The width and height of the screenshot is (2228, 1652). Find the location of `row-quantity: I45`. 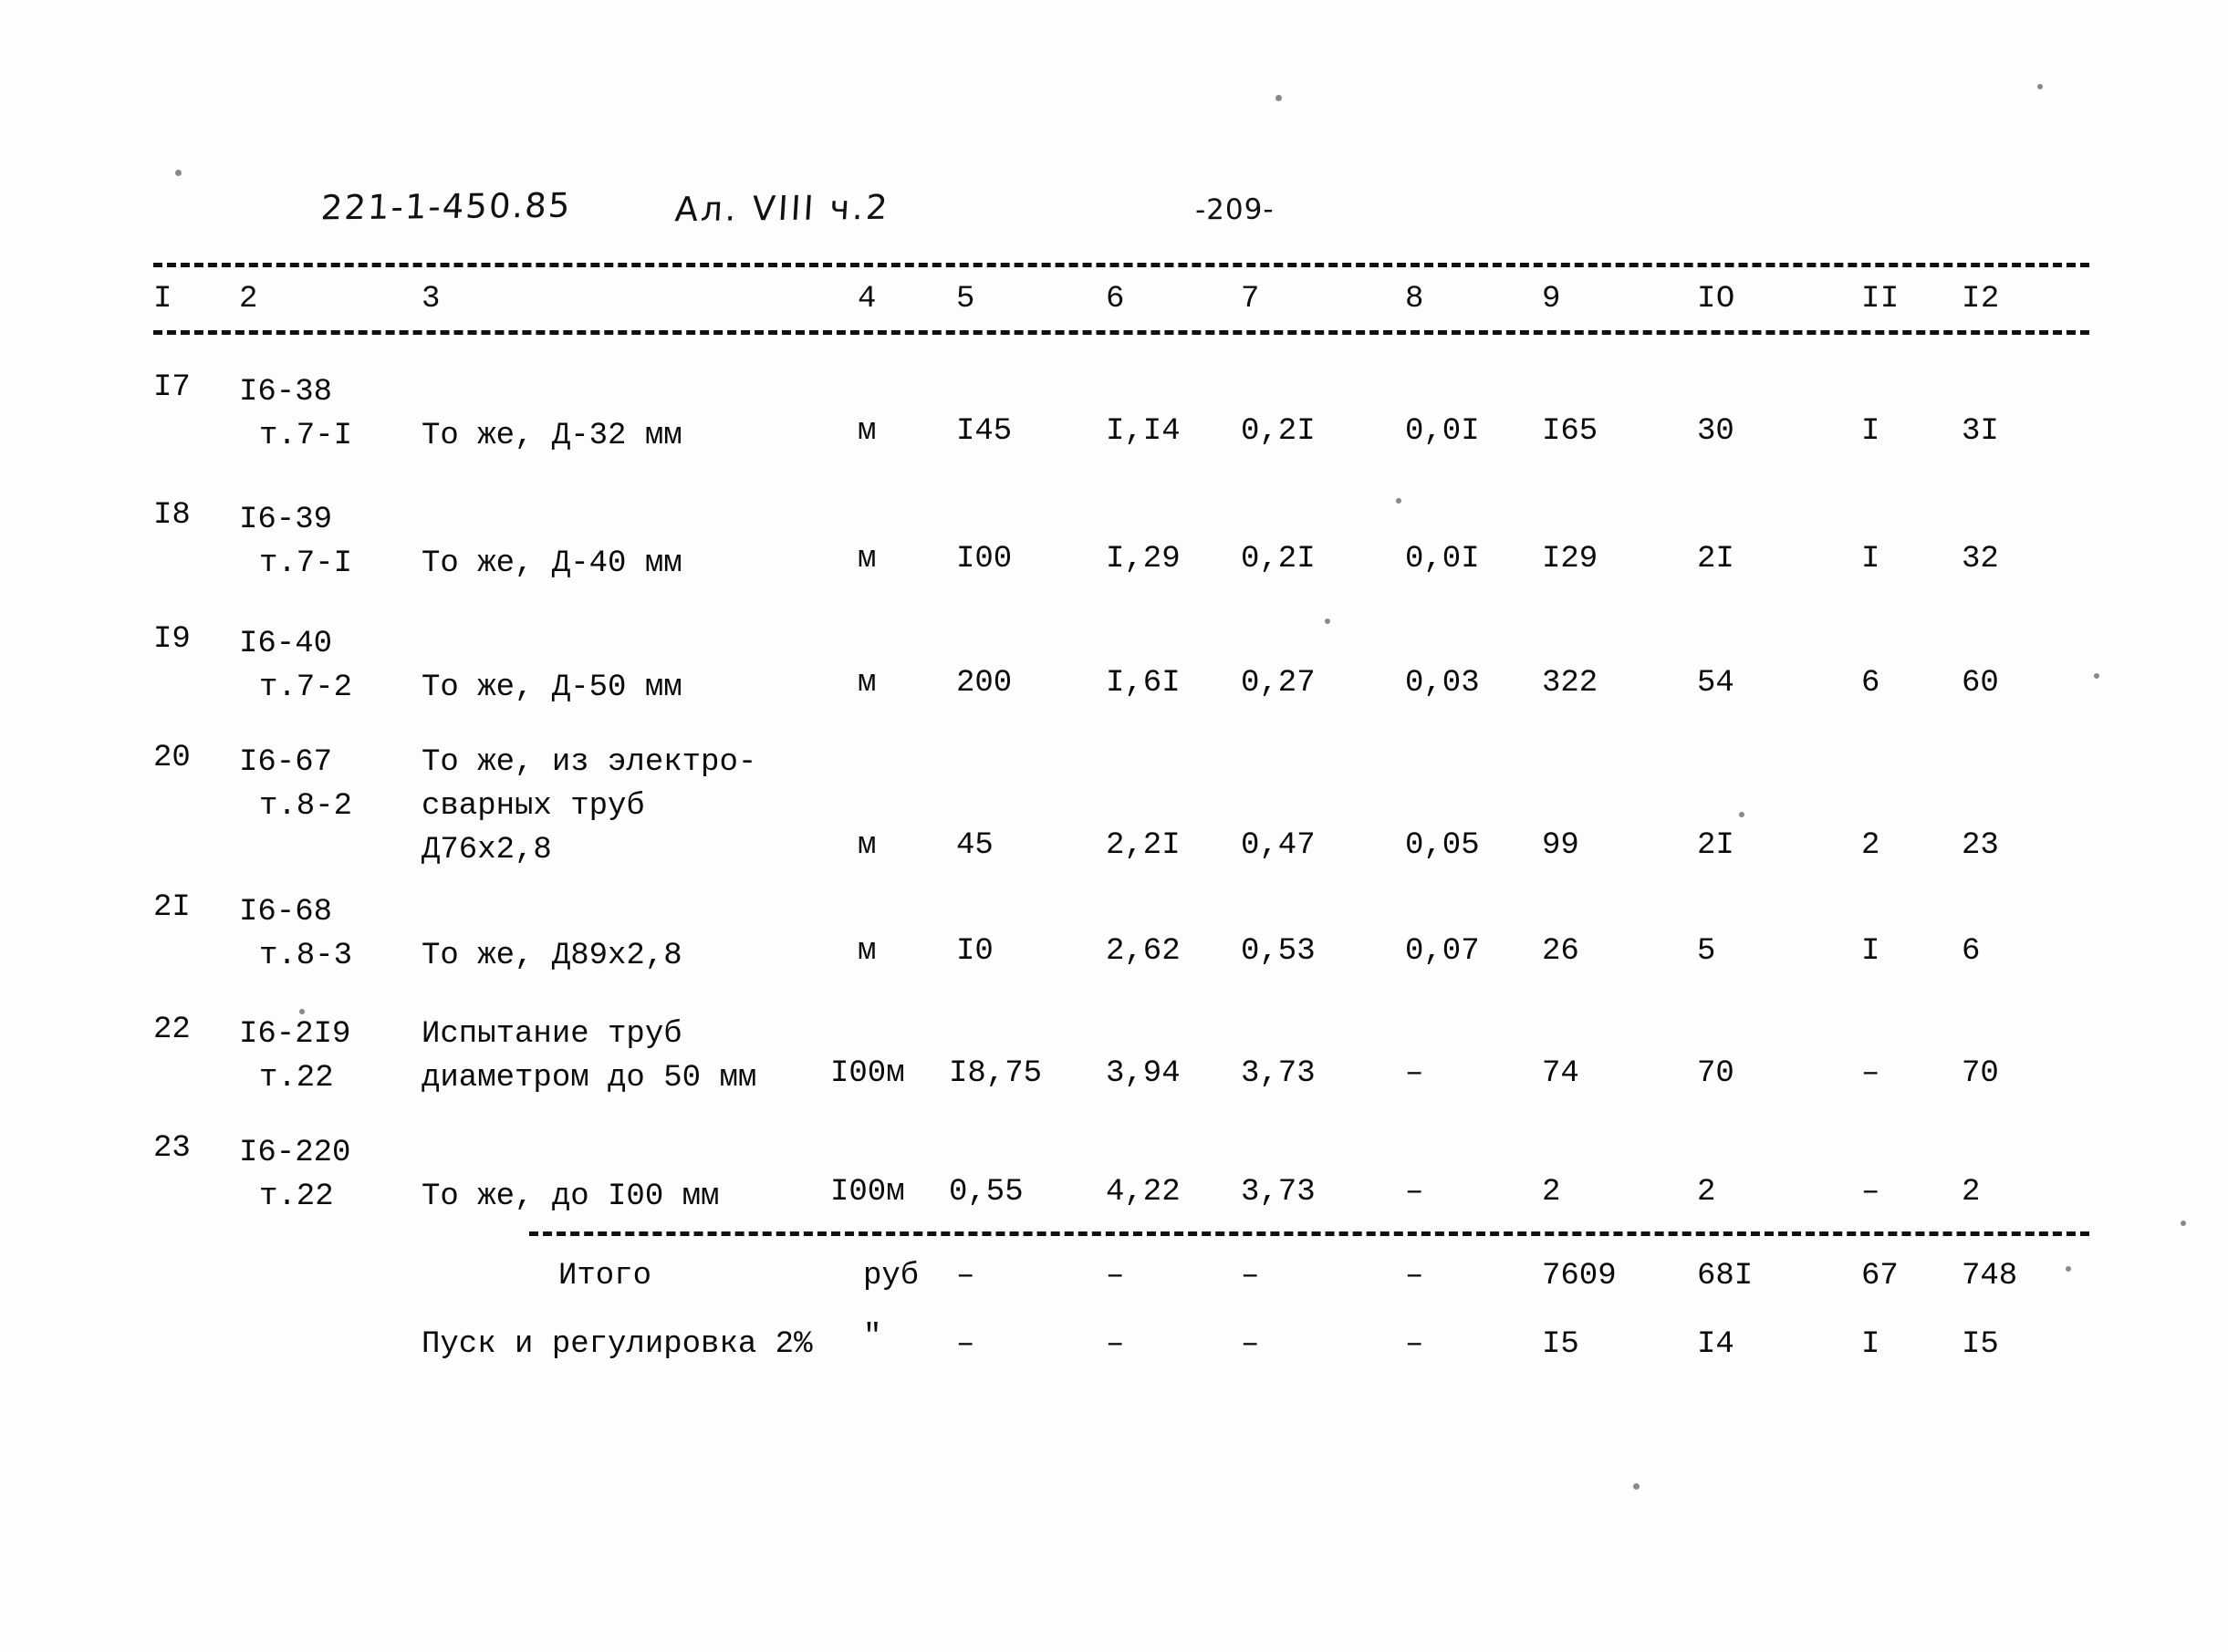

row-quantity: I45 is located at coordinates (984, 431).